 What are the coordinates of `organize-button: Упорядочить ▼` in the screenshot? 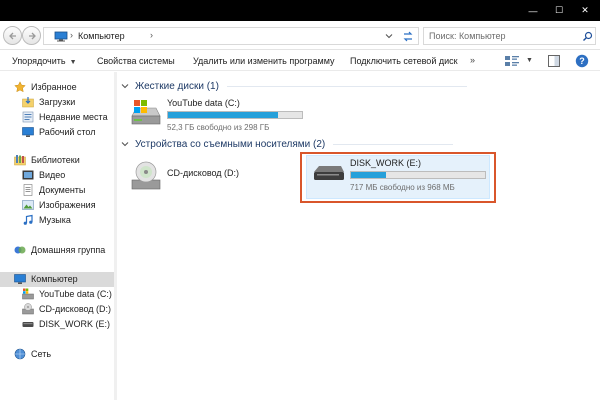 It's located at (44, 61).